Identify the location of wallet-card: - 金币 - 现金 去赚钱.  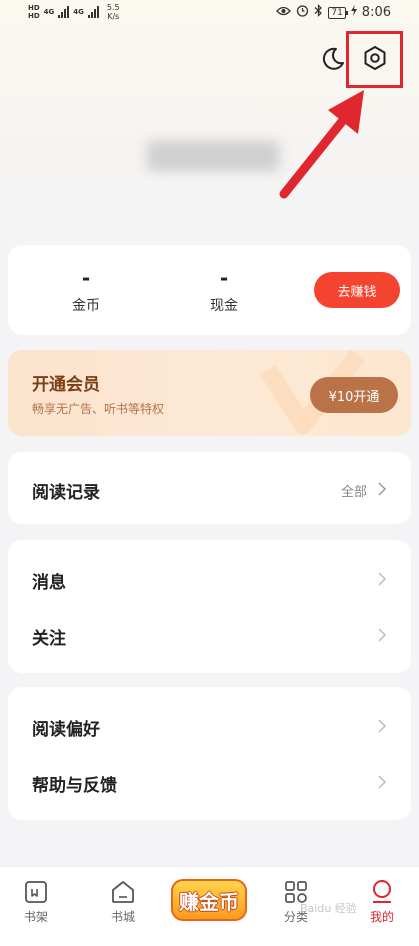
(209, 290).